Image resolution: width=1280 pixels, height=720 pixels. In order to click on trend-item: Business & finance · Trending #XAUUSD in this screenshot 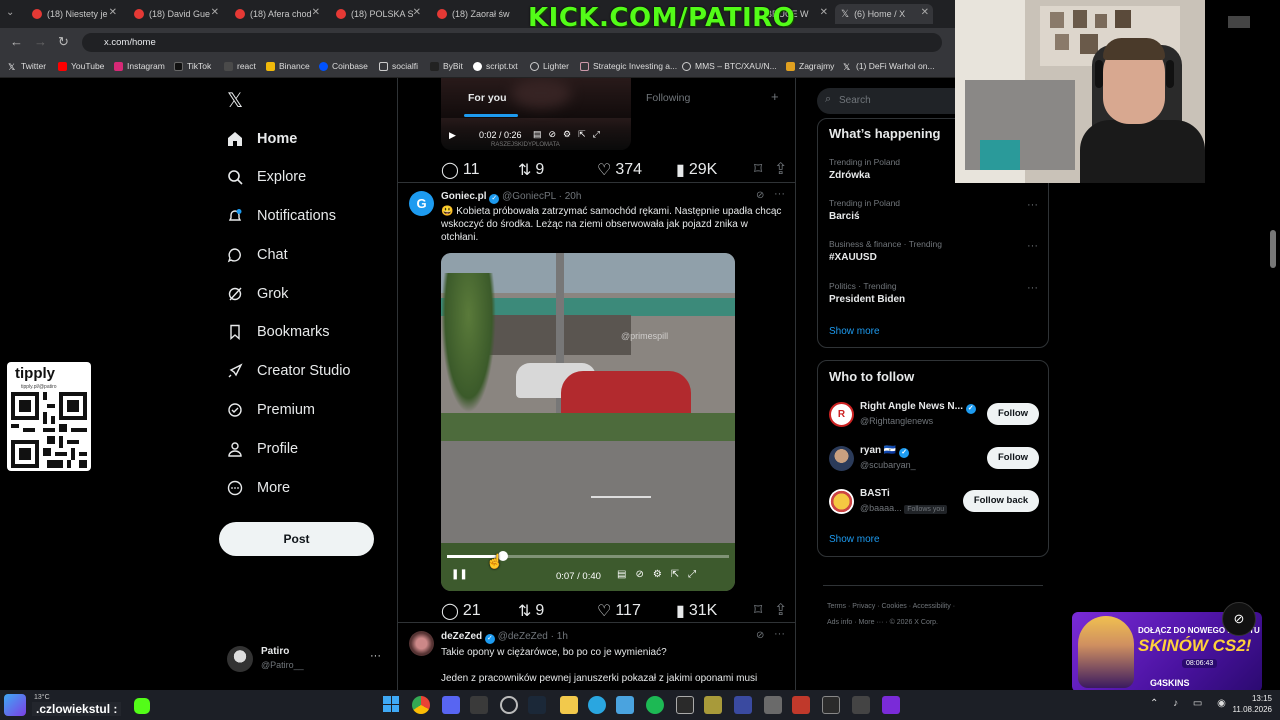, I will do `click(885, 251)`.